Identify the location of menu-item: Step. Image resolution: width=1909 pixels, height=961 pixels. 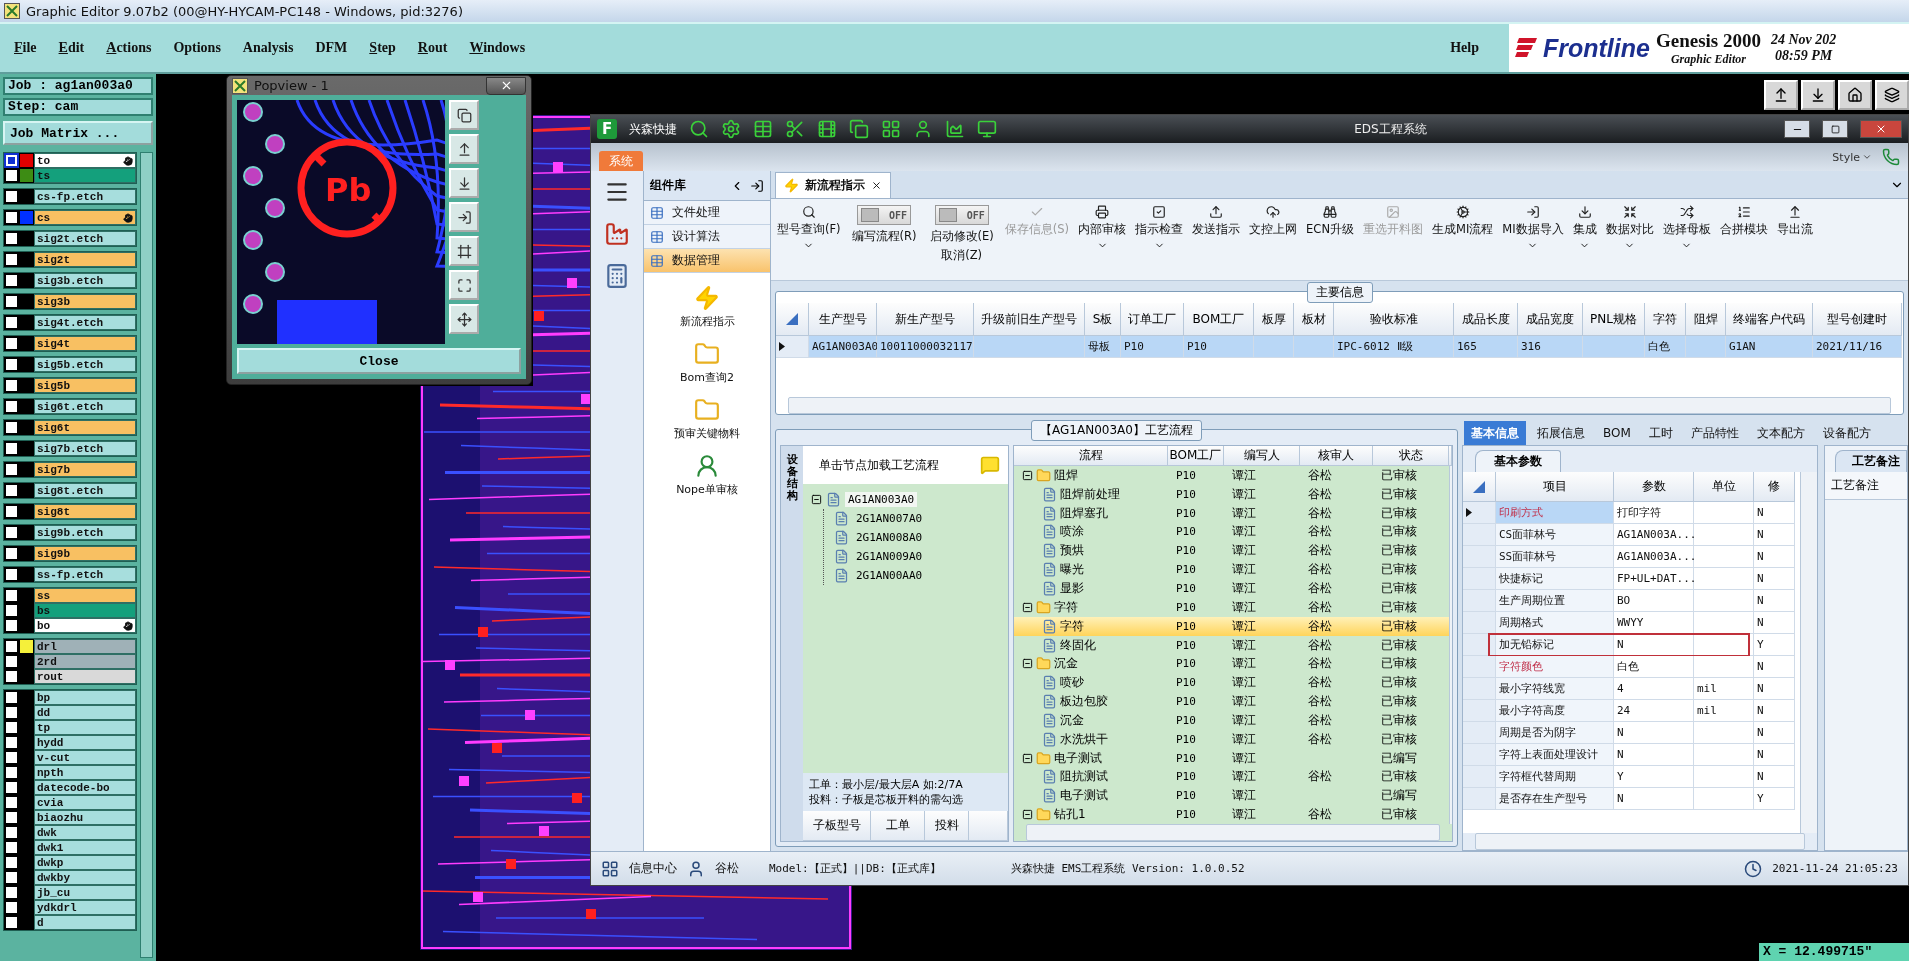
(382, 48).